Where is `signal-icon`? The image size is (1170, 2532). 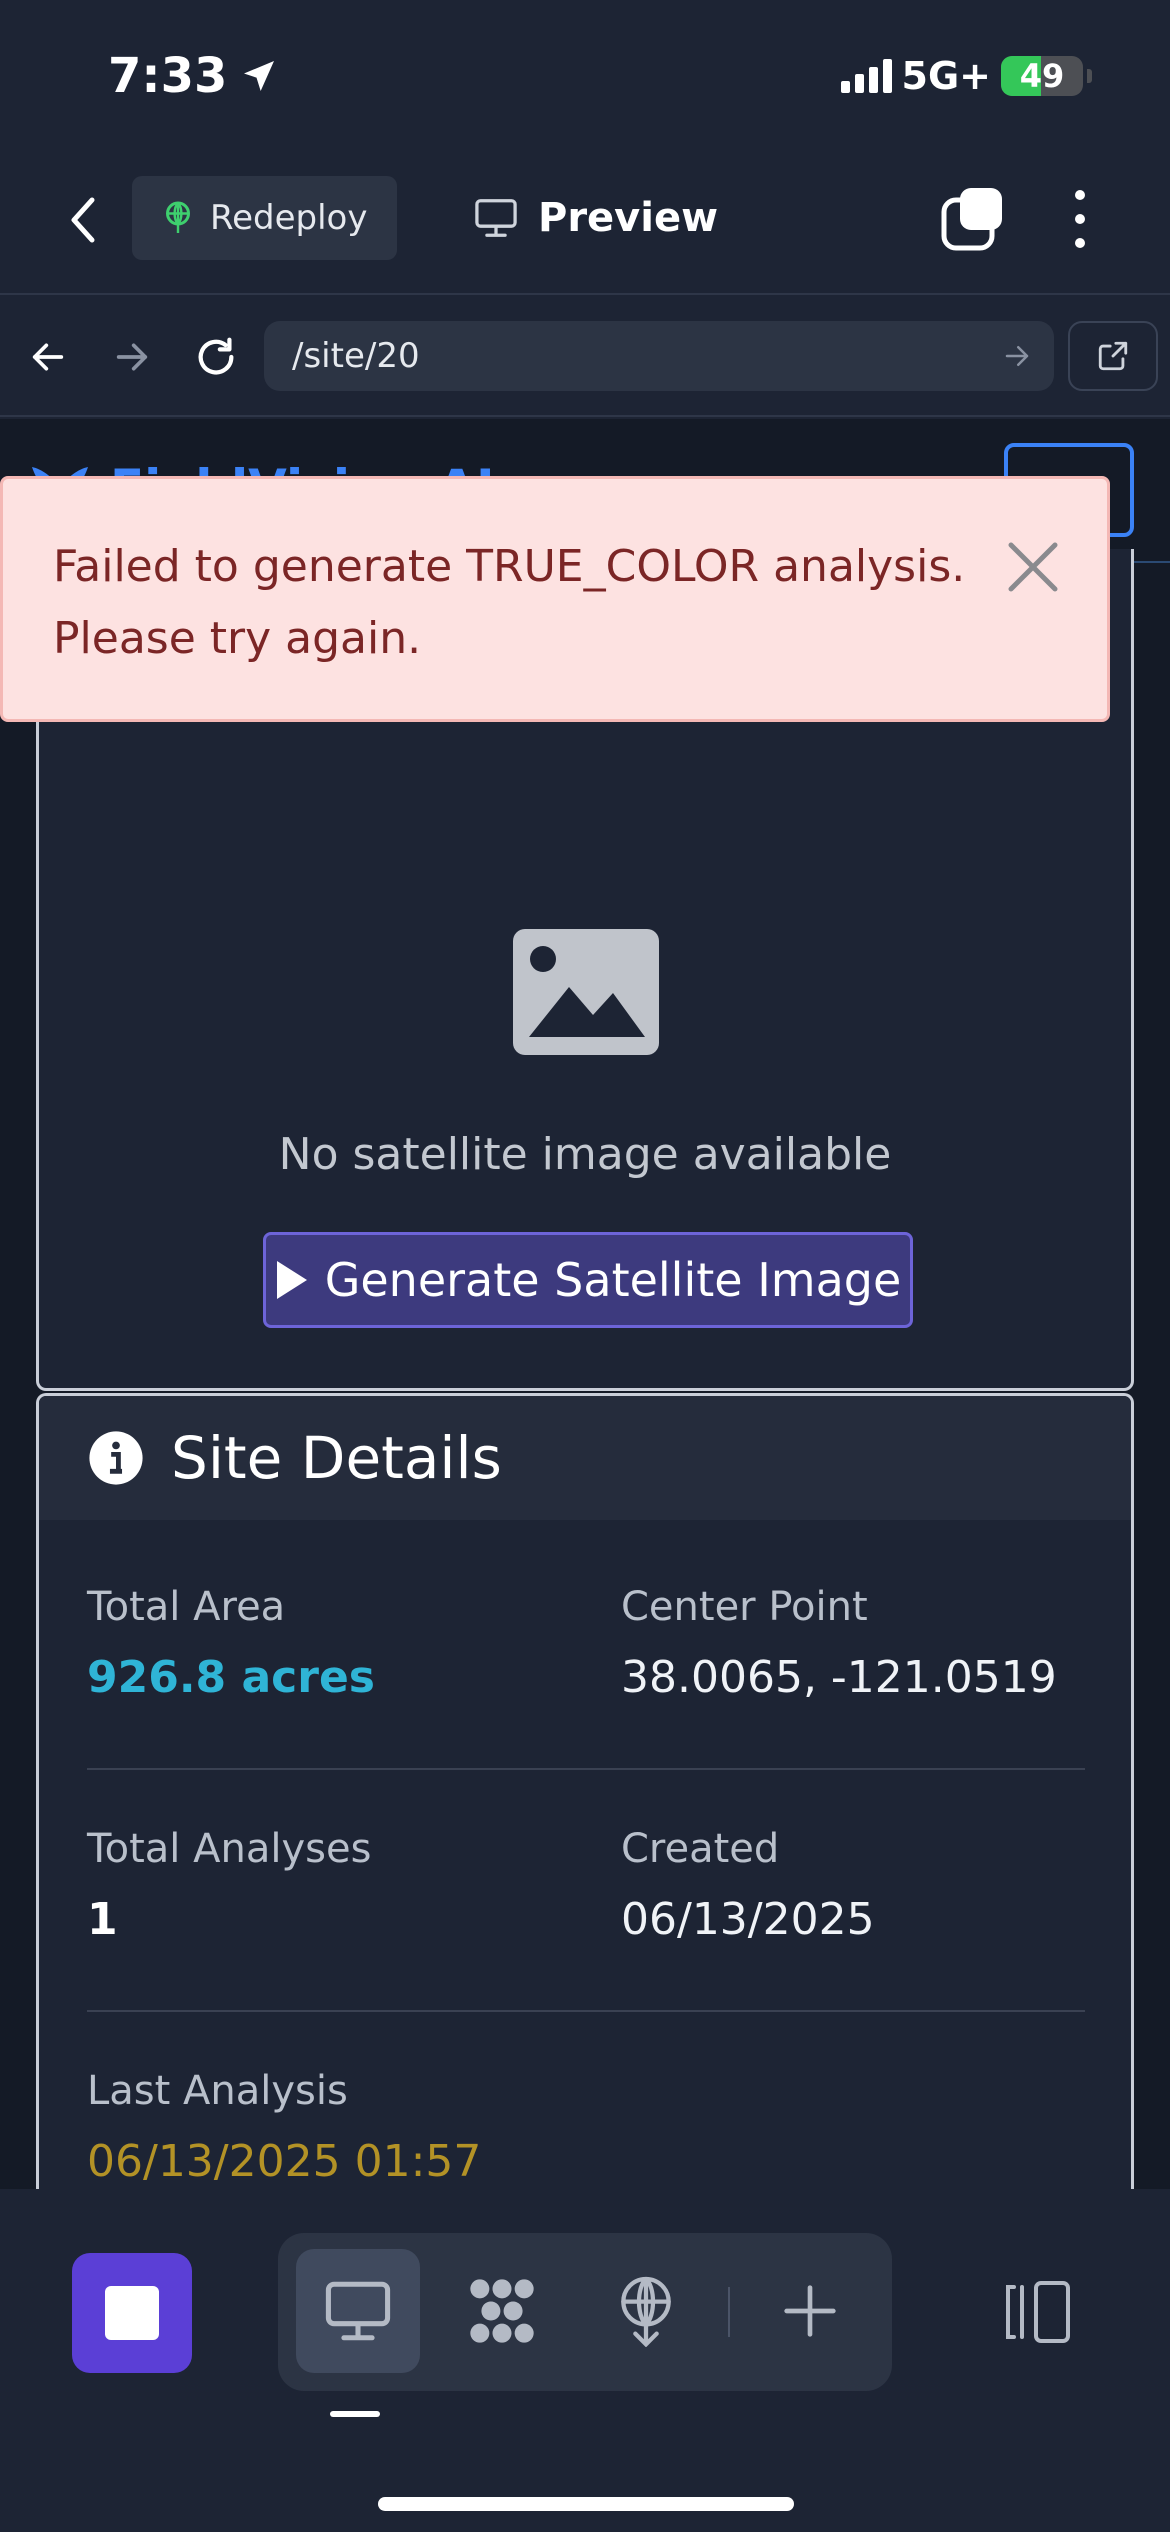
signal-icon is located at coordinates (866, 76).